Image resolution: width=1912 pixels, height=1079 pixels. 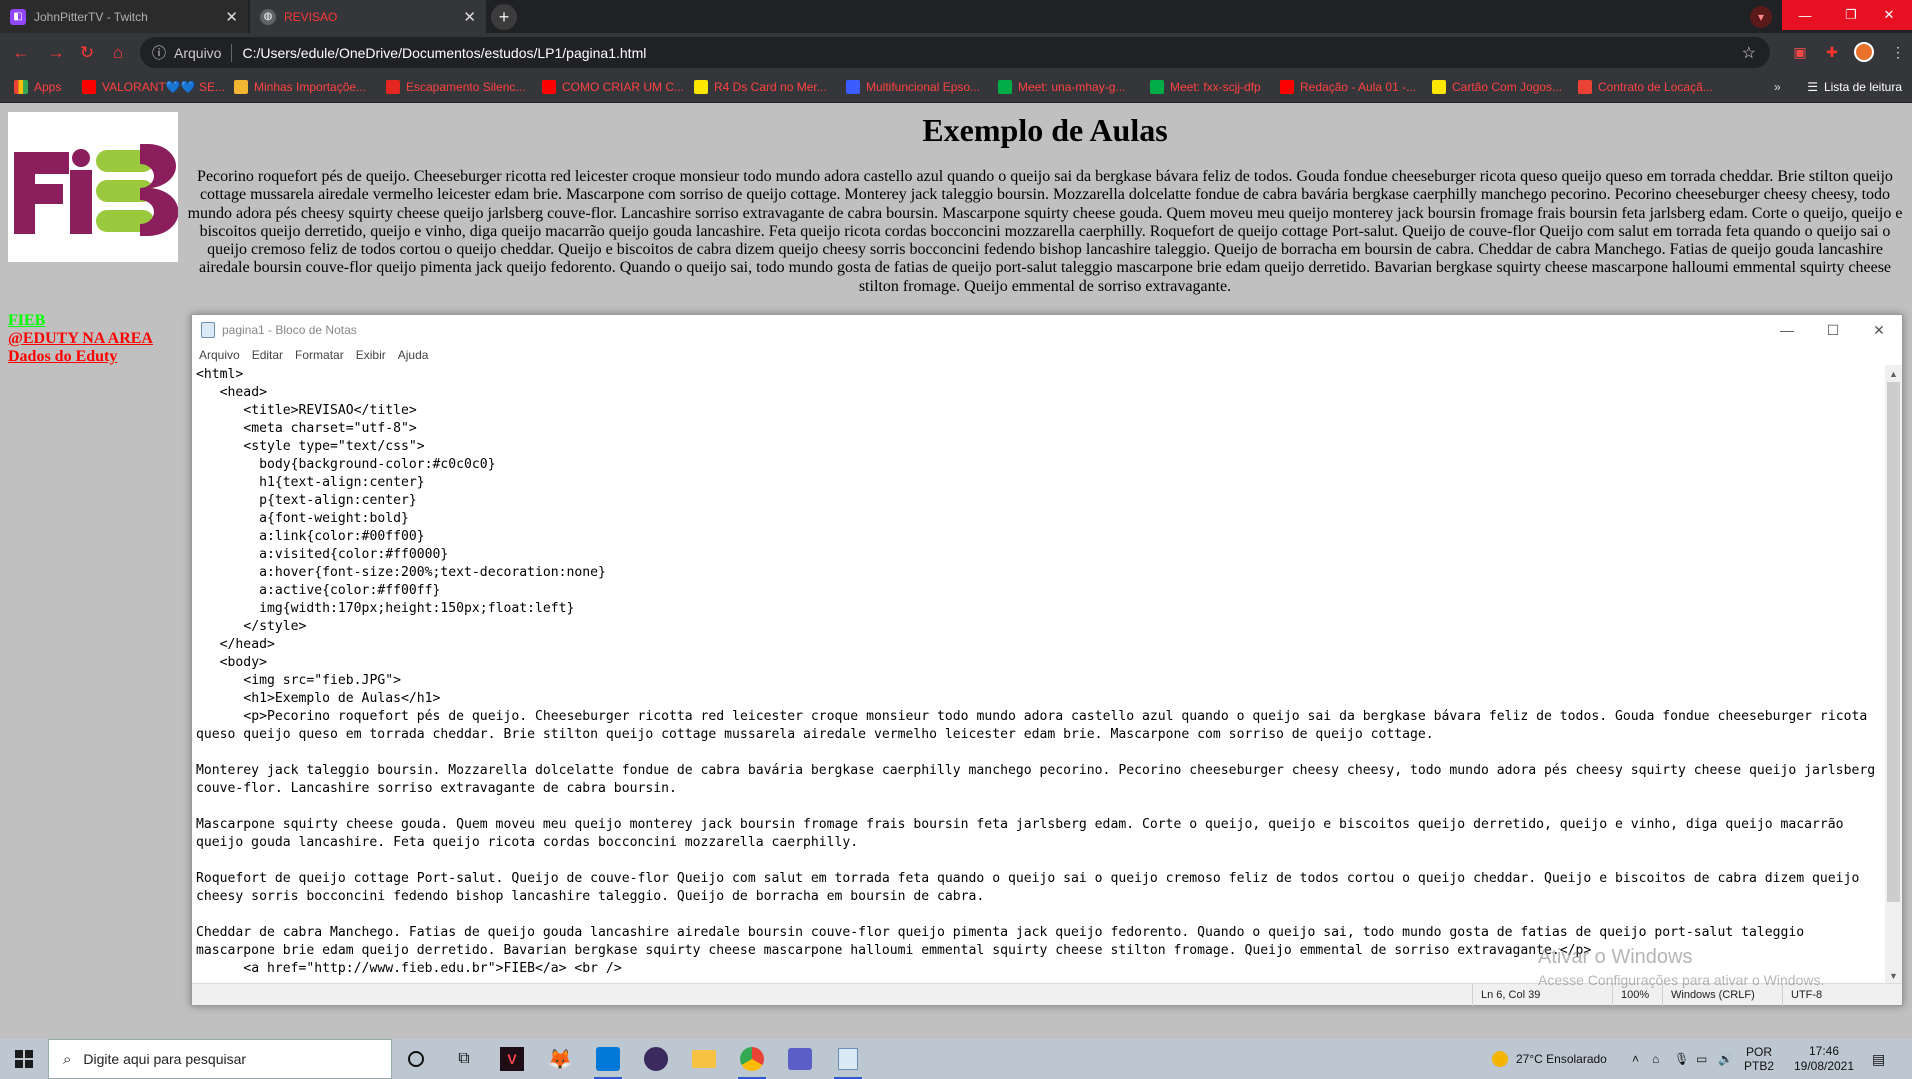 I want to click on search-icon: ⌕, so click(x=67, y=1059).